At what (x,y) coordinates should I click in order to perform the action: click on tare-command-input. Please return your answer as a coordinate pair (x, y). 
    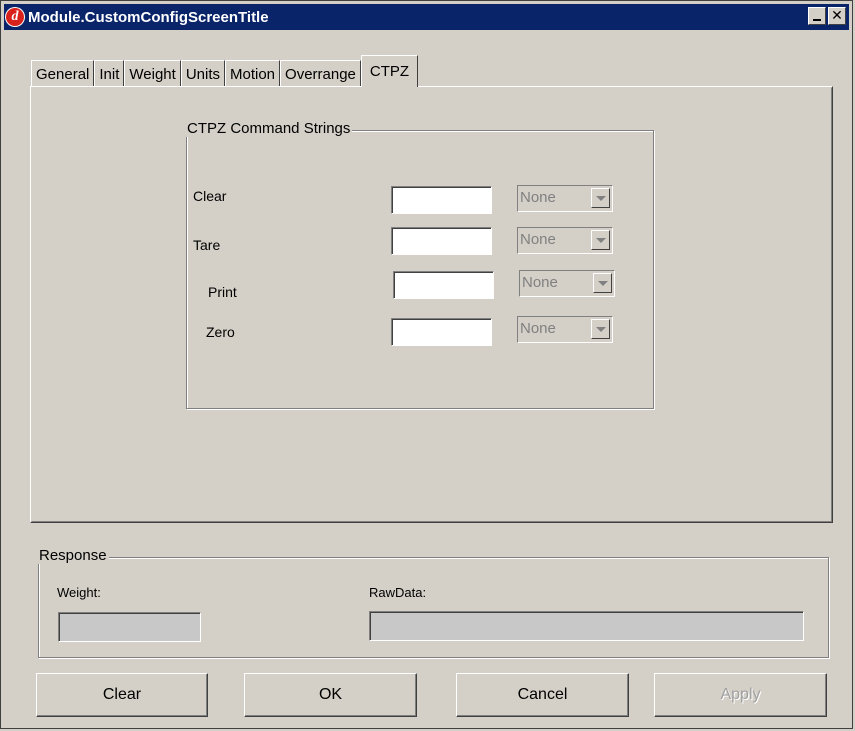
    Looking at the image, I should click on (441, 241).